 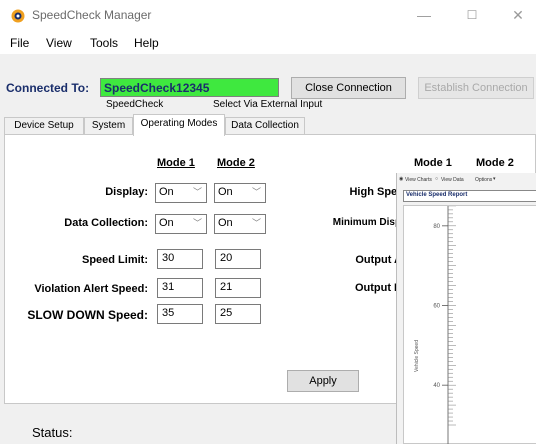 I want to click on radio-view-charts-label: View Charts, so click(x=418, y=180).